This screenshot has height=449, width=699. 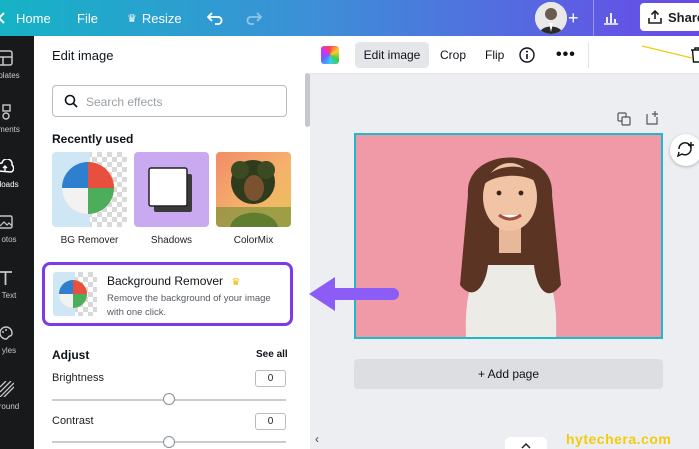 I want to click on rail-item-text: Text, so click(x=17, y=295).